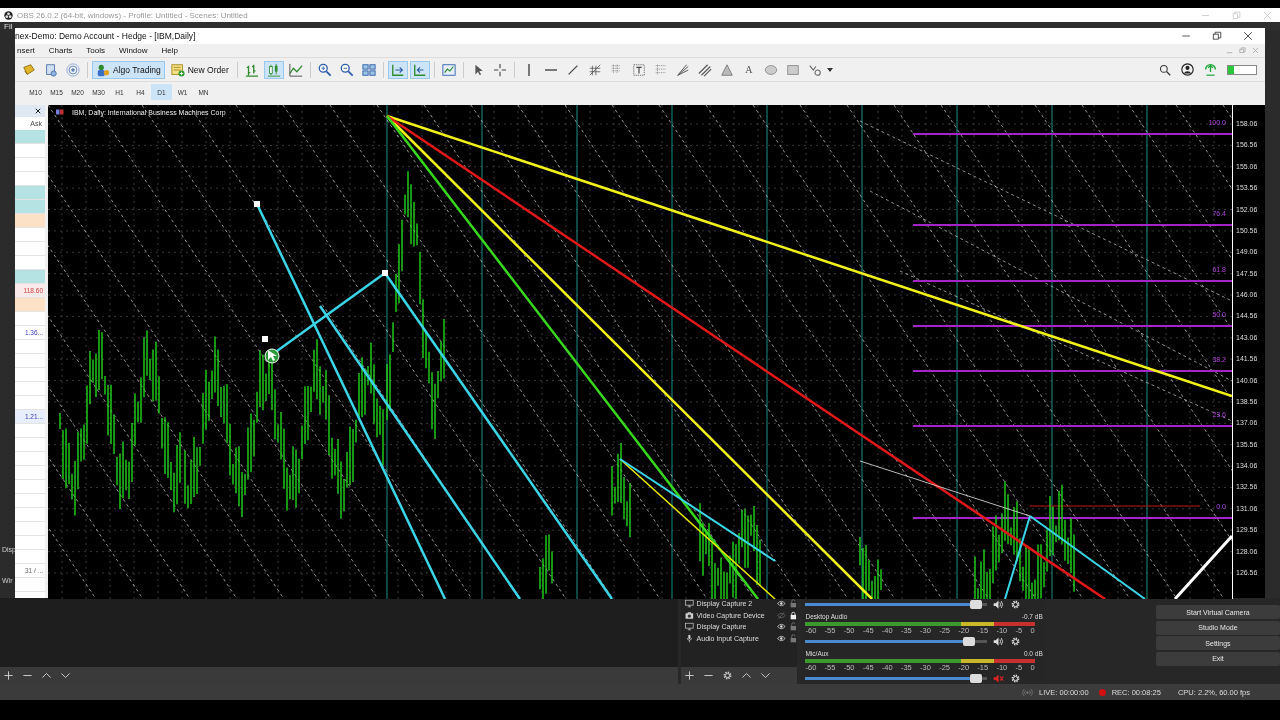 The width and height of the screenshot is (1280, 720). I want to click on crosshair-icon, so click(499, 69).